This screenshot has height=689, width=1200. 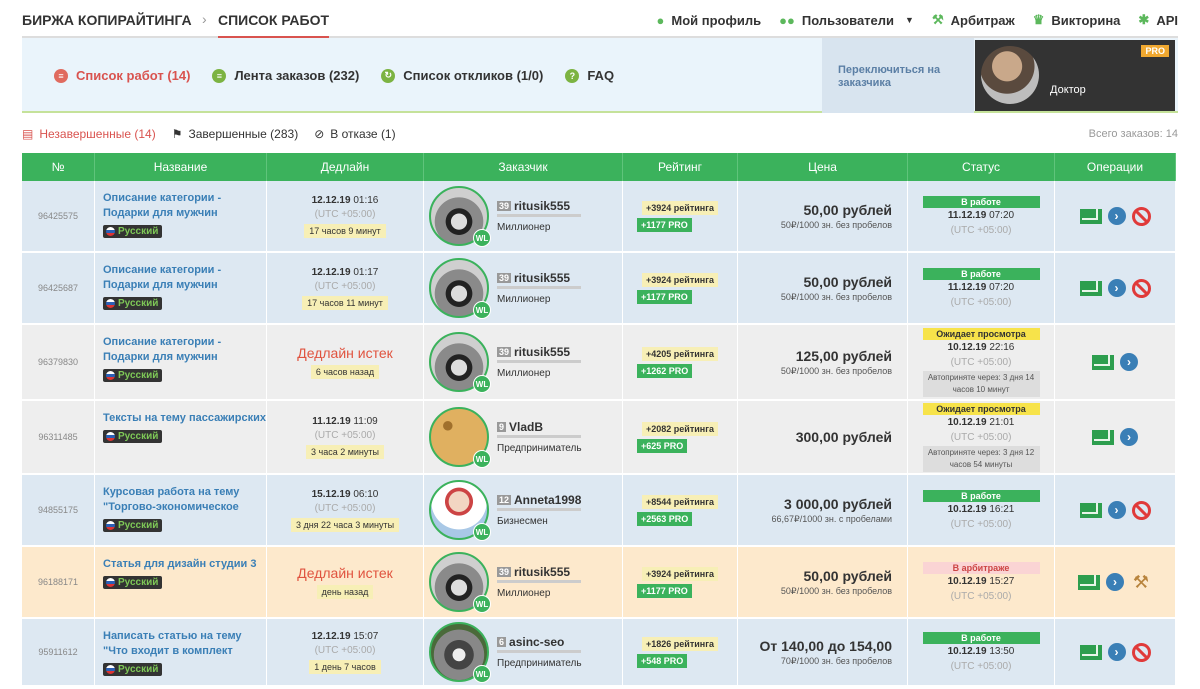 What do you see at coordinates (981, 510) in the screenshot?
I see `status-cell: В работе 10.12.19 16:21 (UTC +05:00)` at bounding box center [981, 510].